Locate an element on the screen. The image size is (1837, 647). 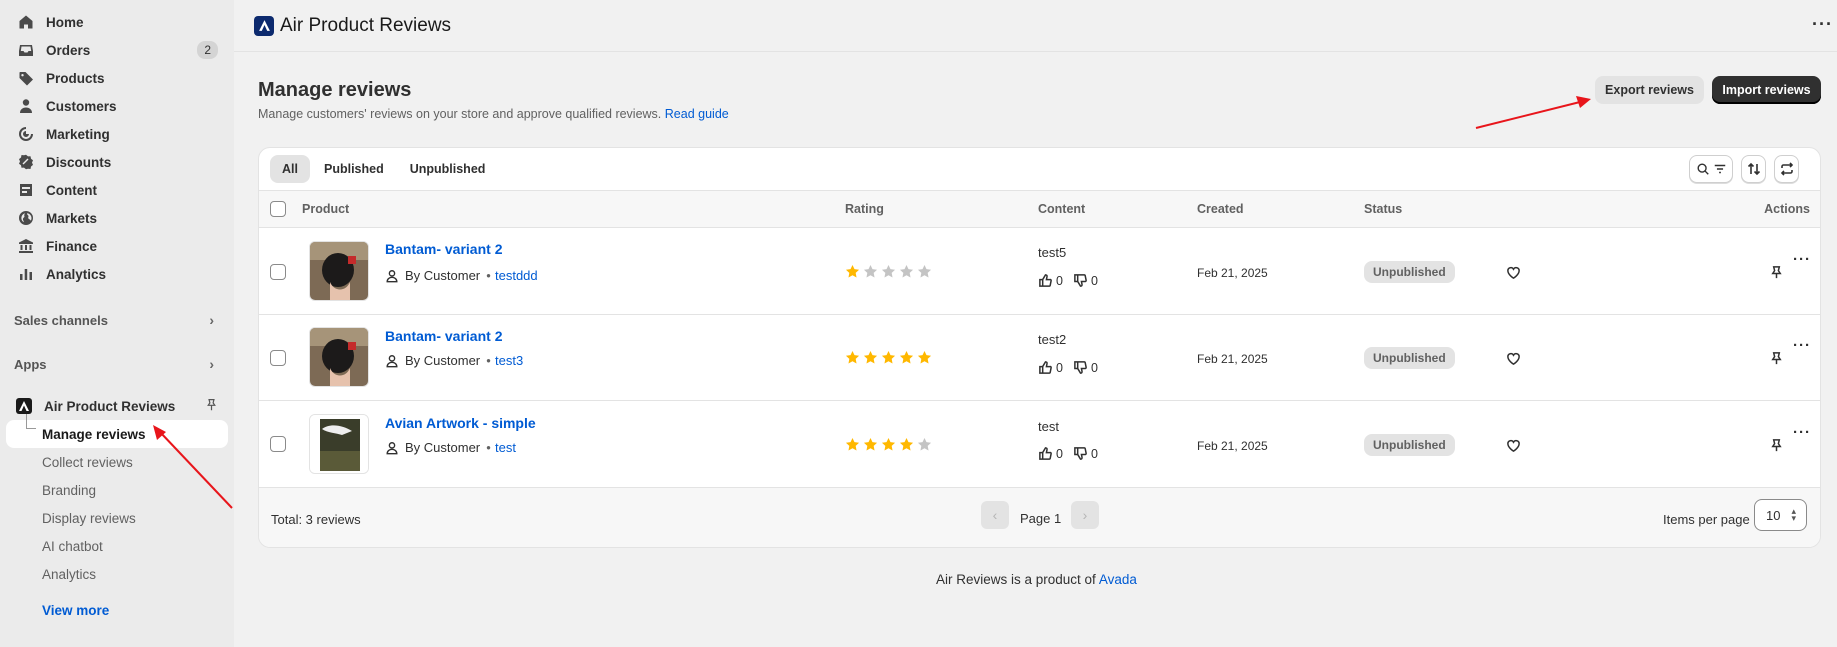
sidebar-item-marketing: Marketing is located at coordinates (117, 134).